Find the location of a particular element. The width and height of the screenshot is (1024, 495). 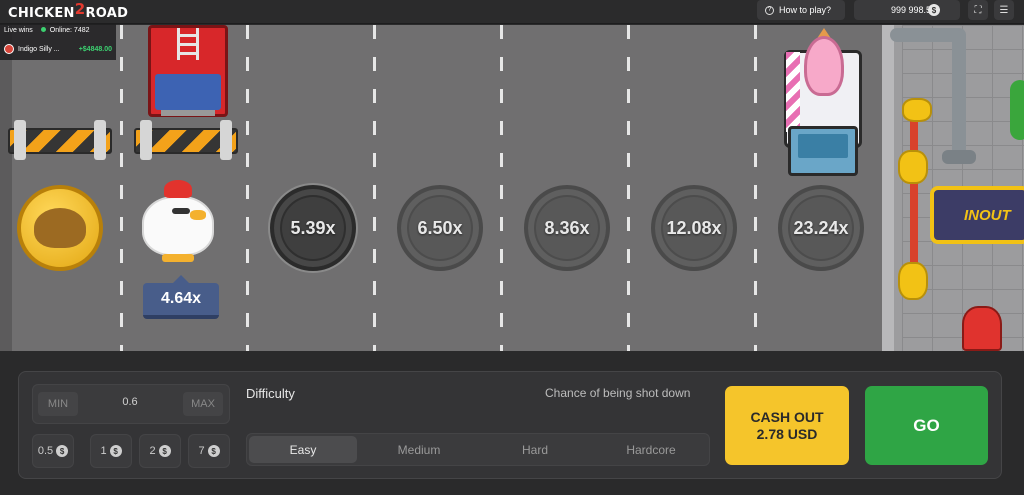

difficulty-option-label: Easy is located at coordinates (303, 449).